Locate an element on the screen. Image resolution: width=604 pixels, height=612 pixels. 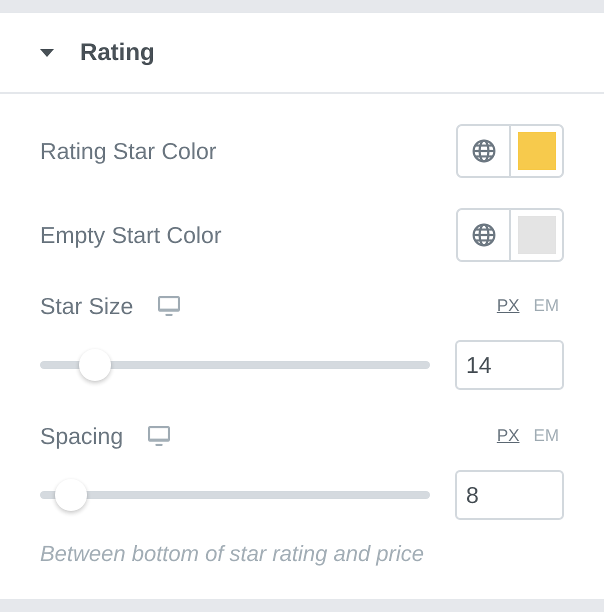
control-label: Rating Star Color is located at coordinates (128, 151).